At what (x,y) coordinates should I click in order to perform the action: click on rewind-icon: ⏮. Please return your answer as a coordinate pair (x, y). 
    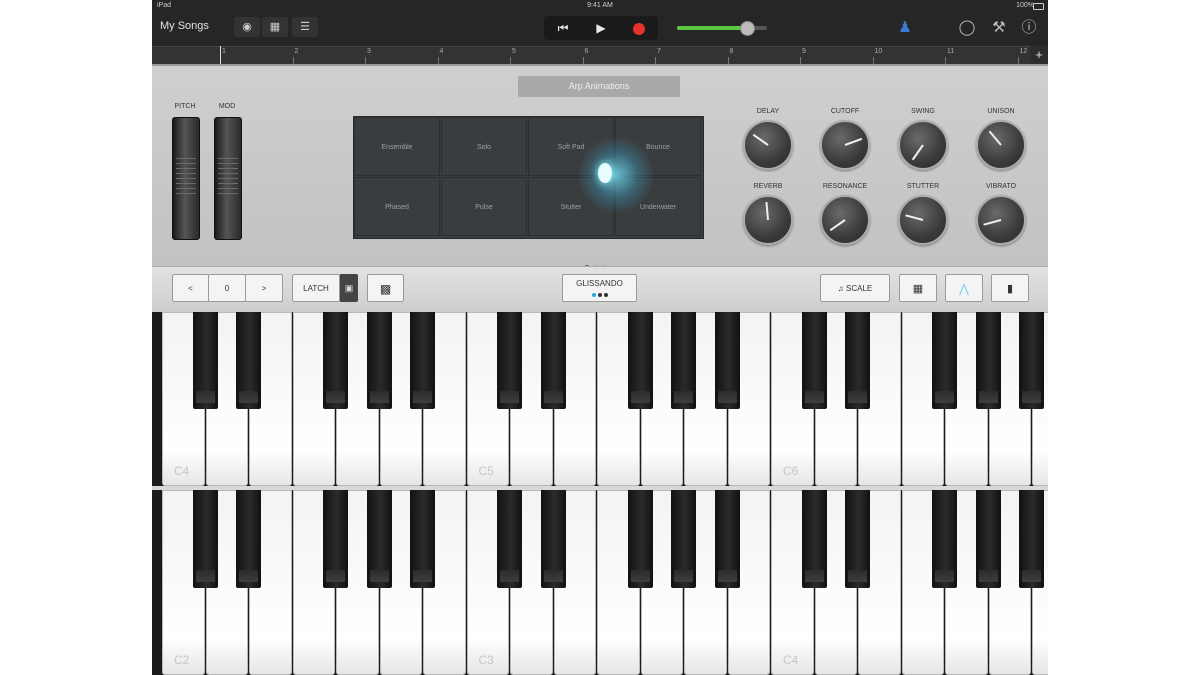
    Looking at the image, I should click on (563, 28).